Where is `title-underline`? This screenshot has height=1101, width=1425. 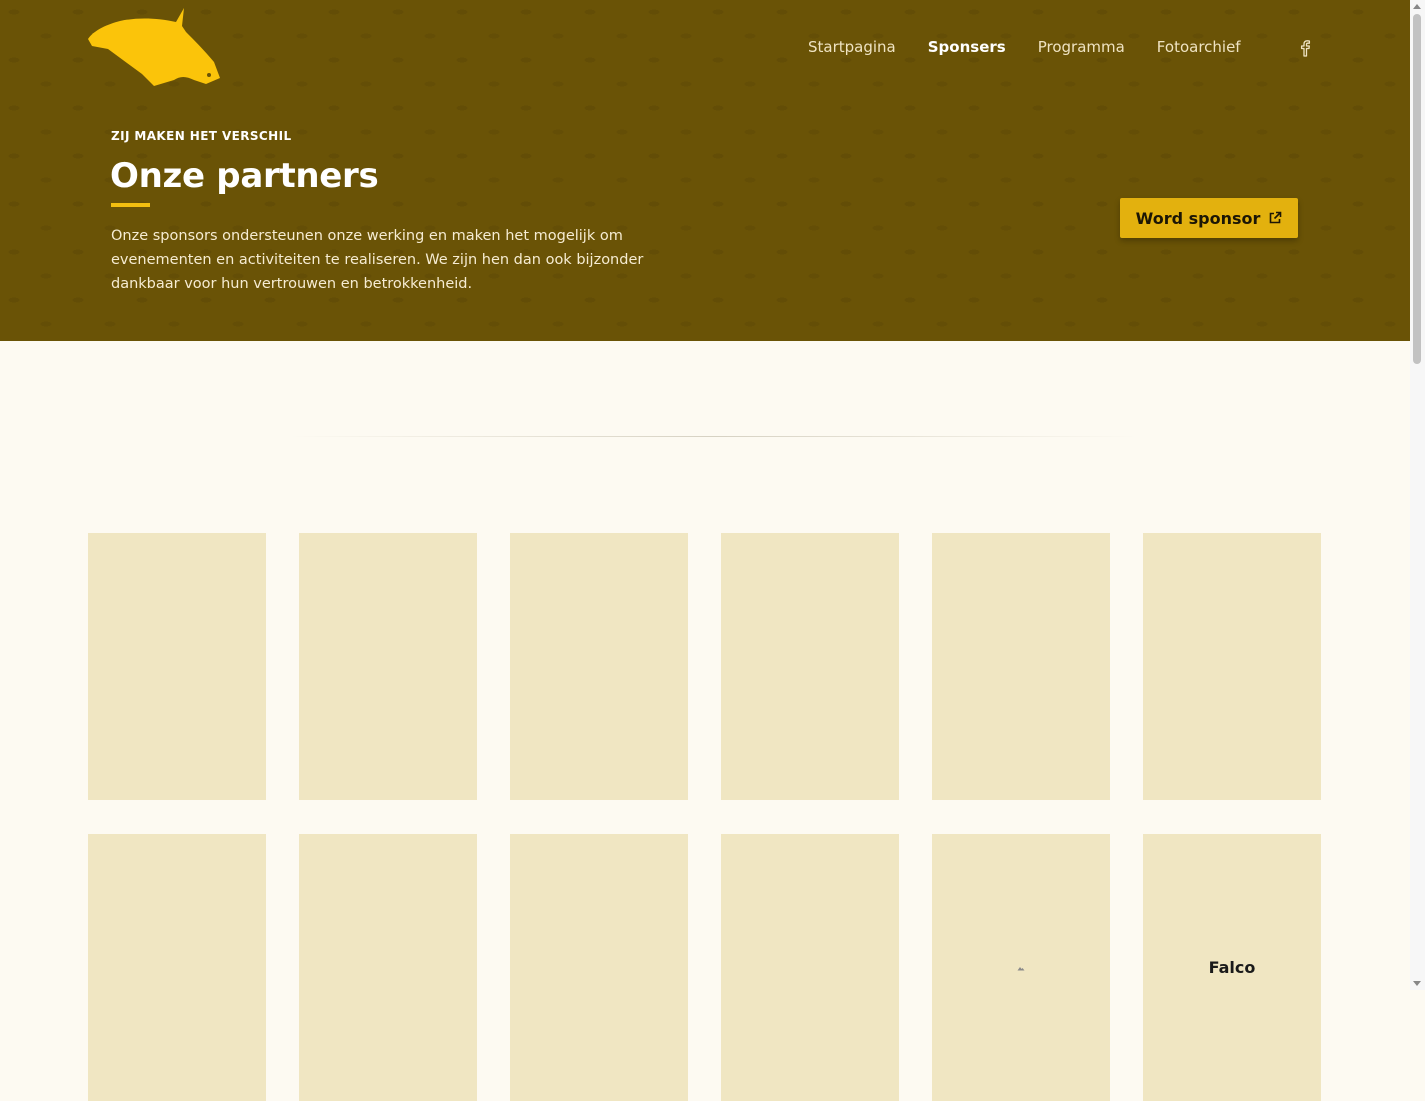 title-underline is located at coordinates (130, 205).